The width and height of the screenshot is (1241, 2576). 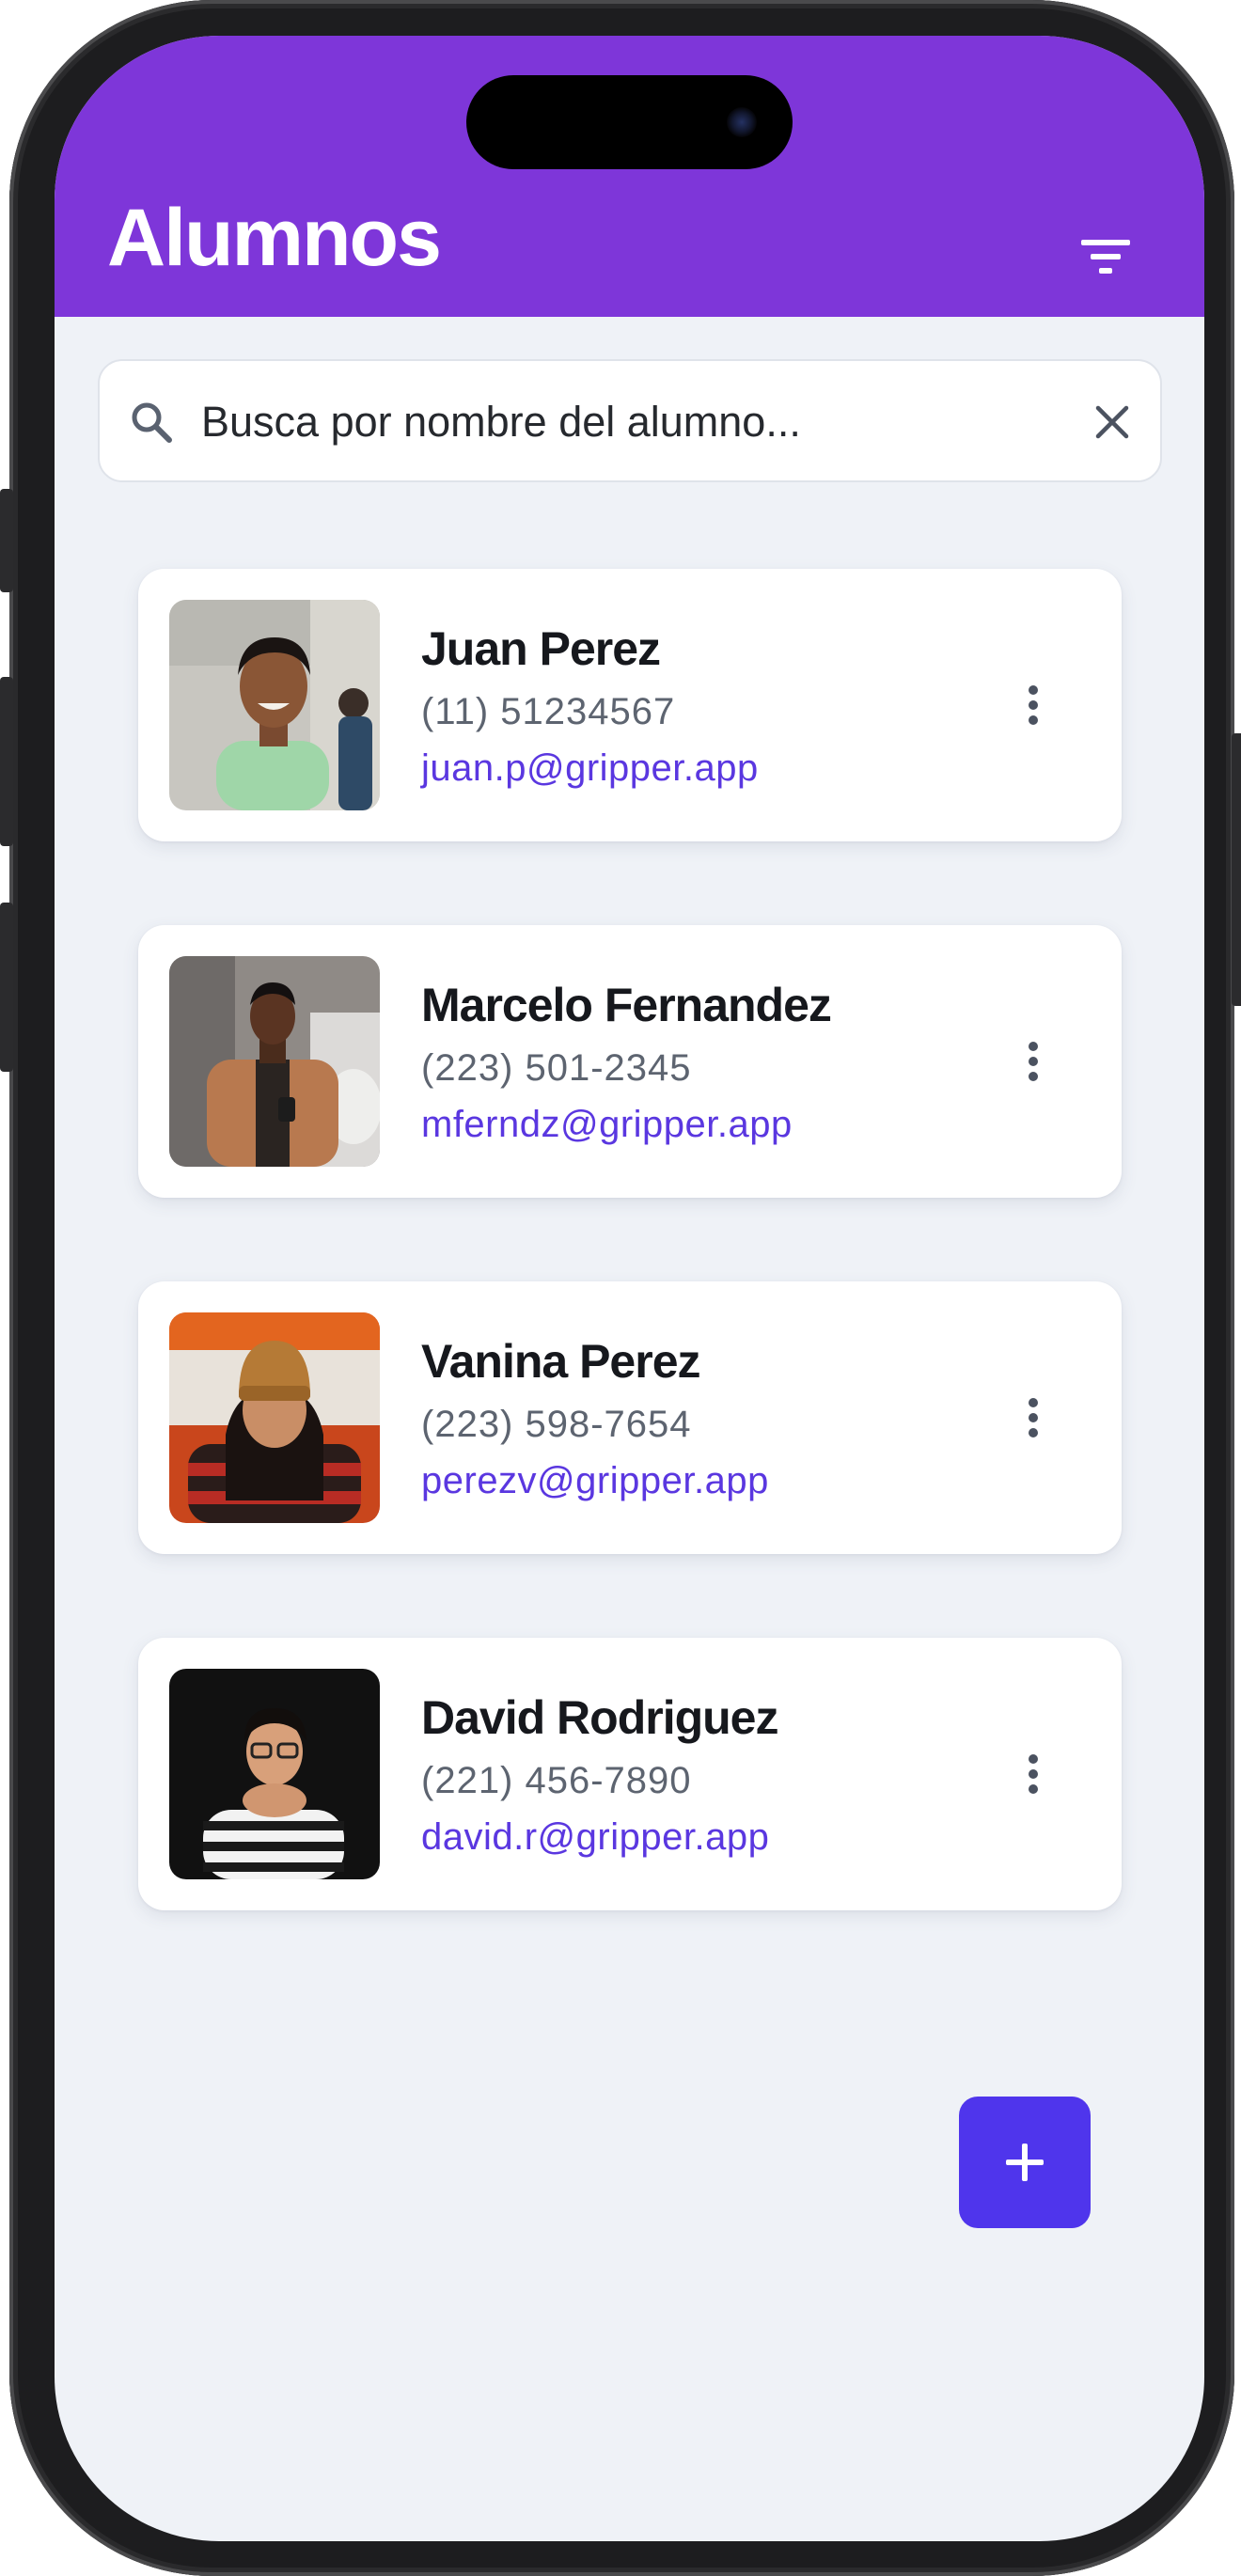 I want to click on search-icon, so click(x=152, y=423).